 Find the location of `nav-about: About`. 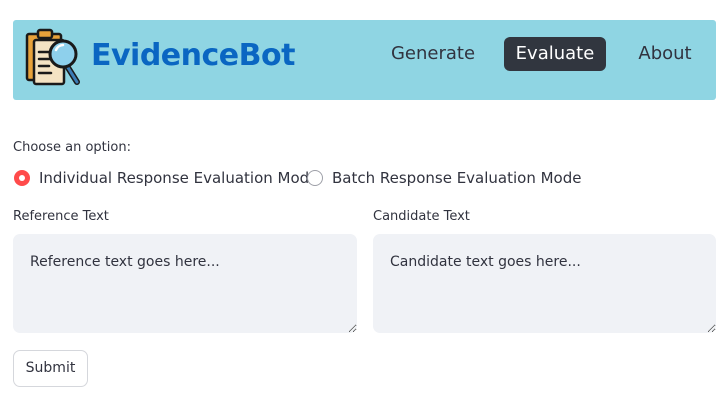

nav-about: About is located at coordinates (665, 54).